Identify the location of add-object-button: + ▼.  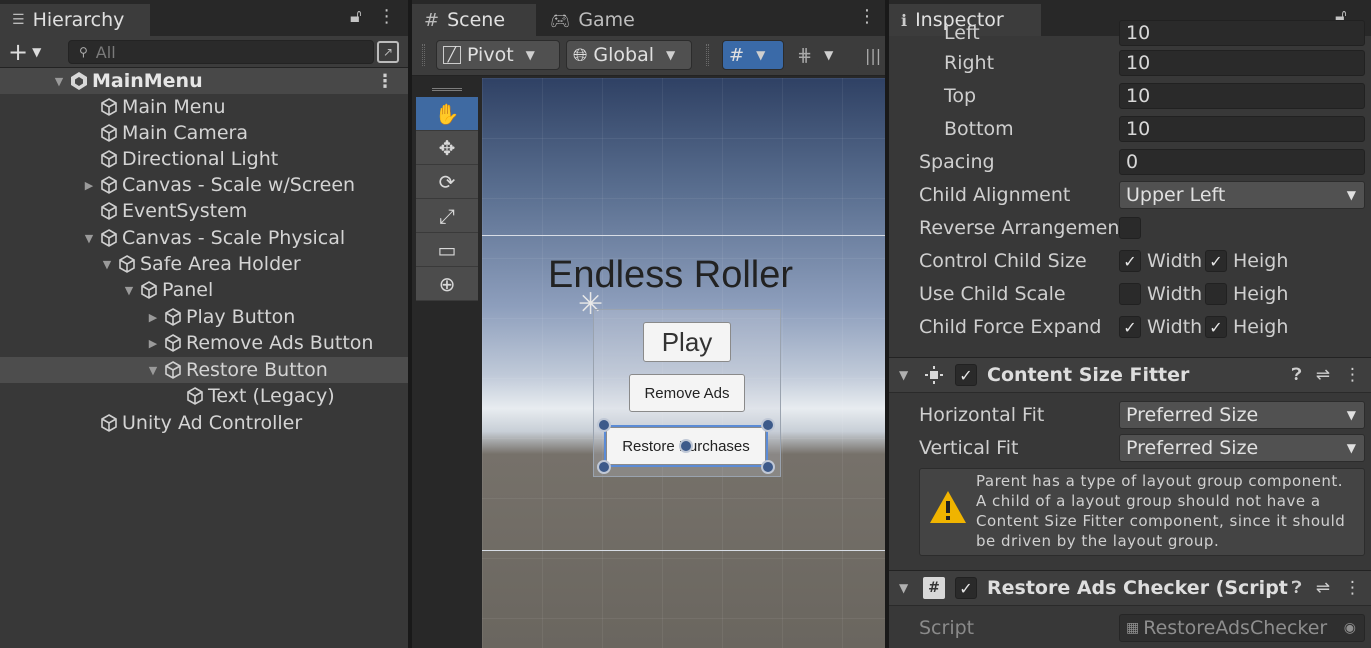
(24, 52).